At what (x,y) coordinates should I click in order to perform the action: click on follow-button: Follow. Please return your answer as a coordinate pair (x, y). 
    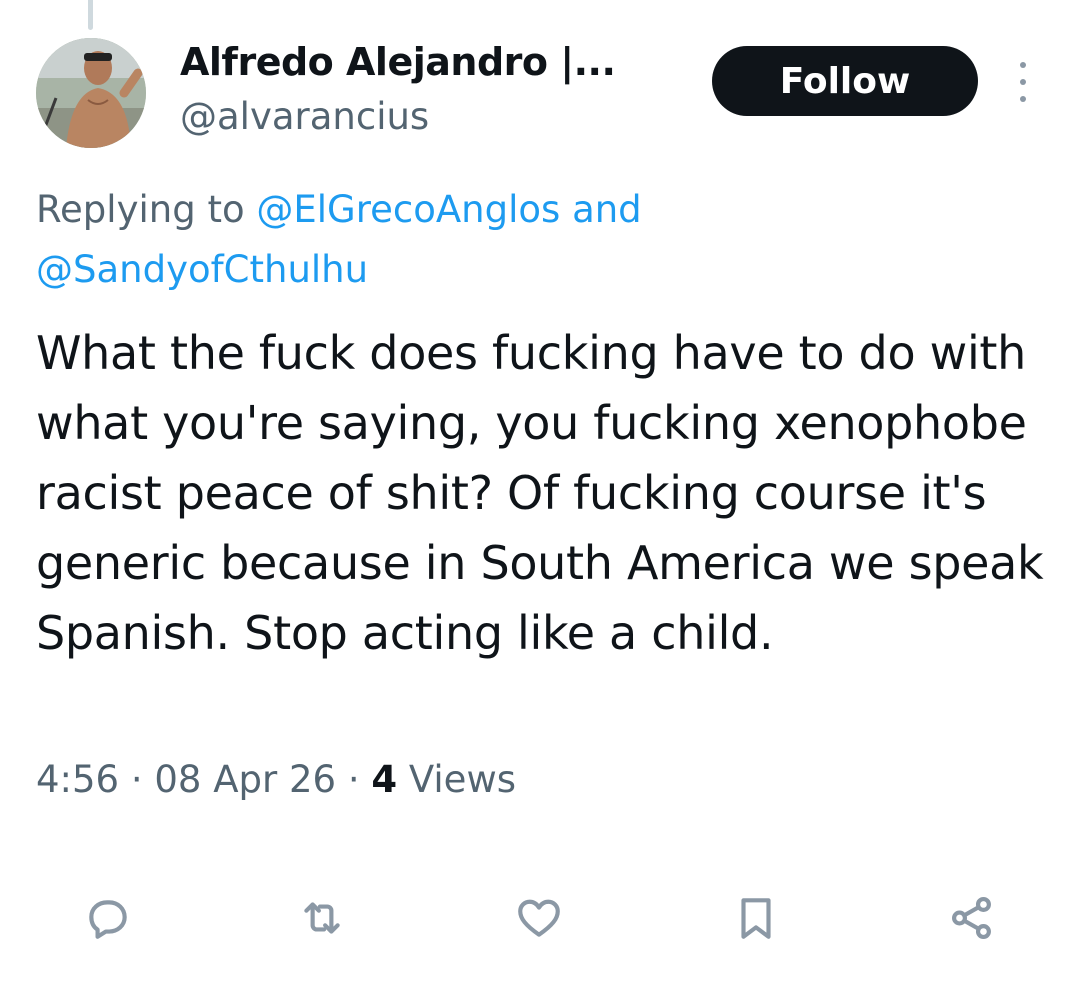
    Looking at the image, I should click on (845, 81).